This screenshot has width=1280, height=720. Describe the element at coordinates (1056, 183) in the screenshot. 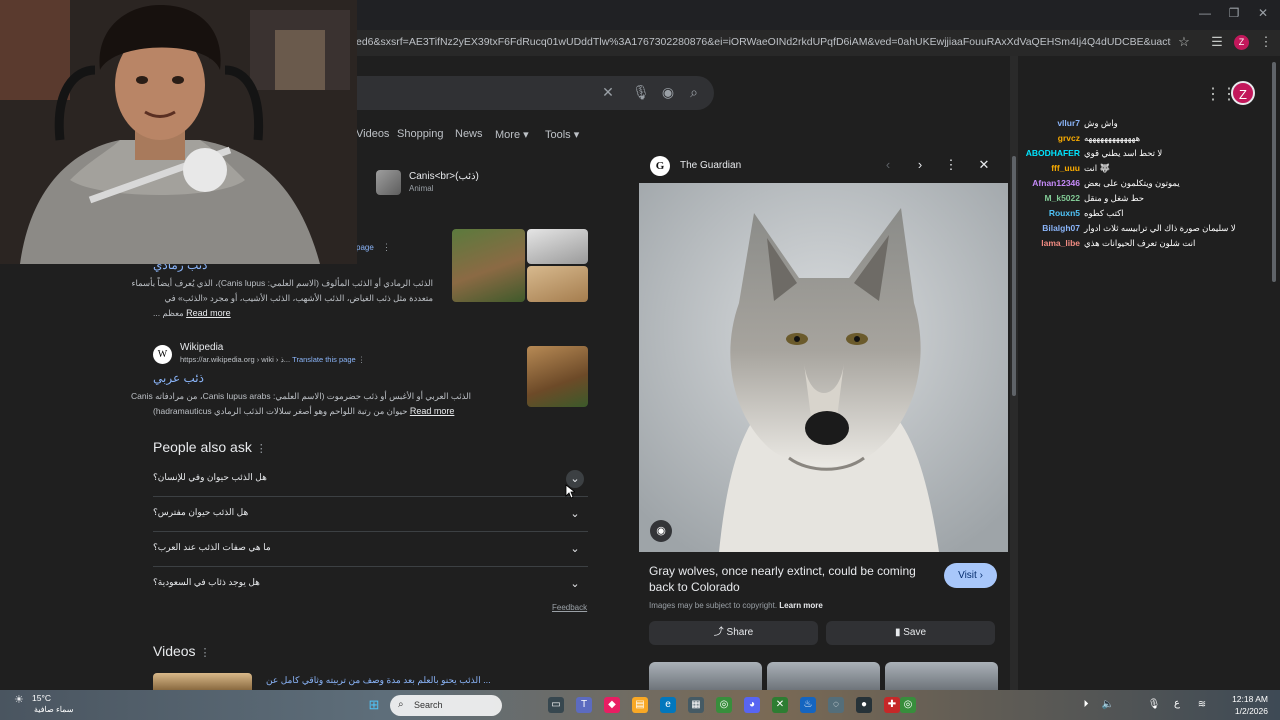

I see `chat-username: Afnan12346` at that location.